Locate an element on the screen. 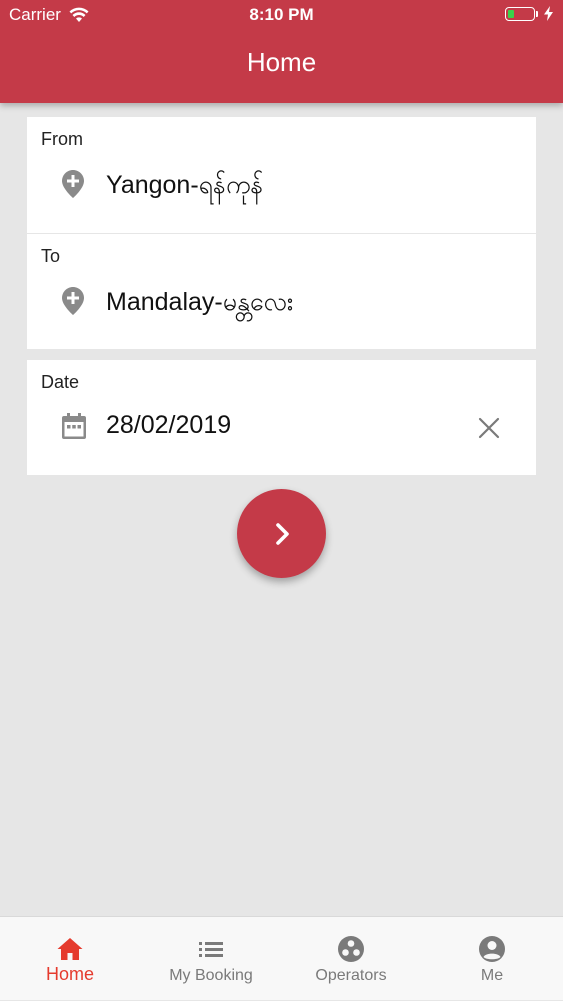 The width and height of the screenshot is (563, 1001). status-time: 8:10 PM is located at coordinates (281, 14).